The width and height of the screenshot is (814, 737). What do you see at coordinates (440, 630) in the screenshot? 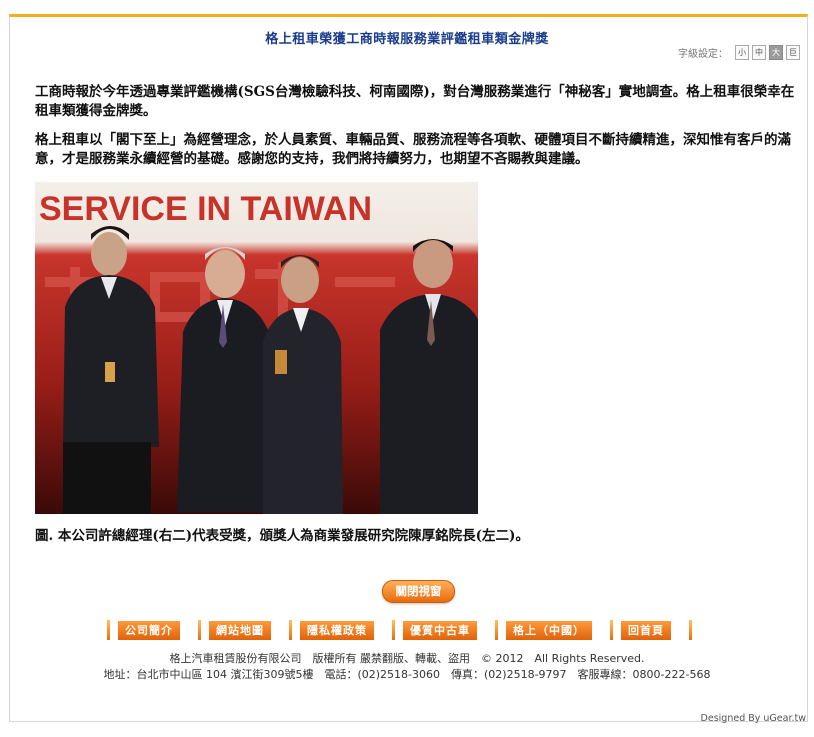
I see `footer-link-used-cars: 優質中古車` at bounding box center [440, 630].